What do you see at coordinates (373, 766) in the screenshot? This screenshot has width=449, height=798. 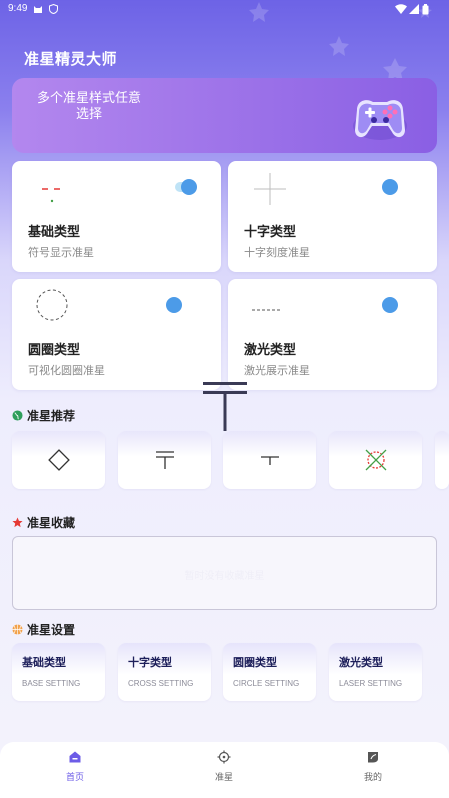 I see `nav-profile: 我的` at bounding box center [373, 766].